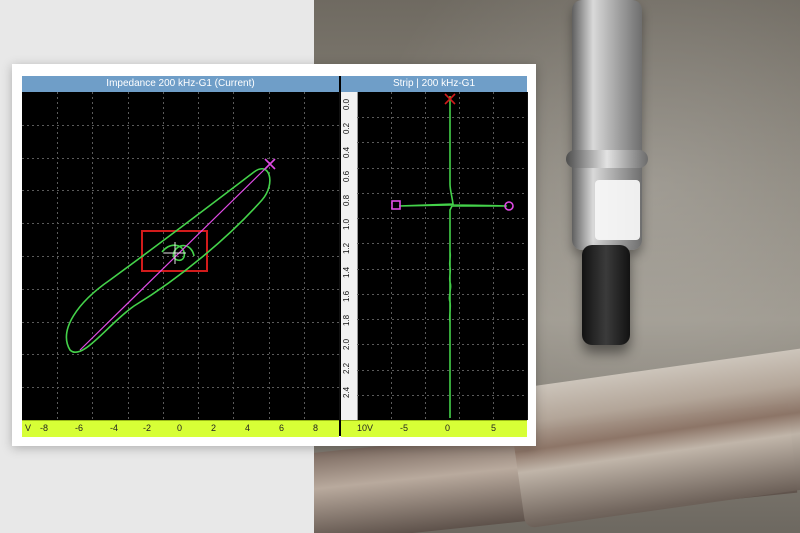 The image size is (800, 533). I want to click on impedance-x-tick-8: 6, so click(282, 428).